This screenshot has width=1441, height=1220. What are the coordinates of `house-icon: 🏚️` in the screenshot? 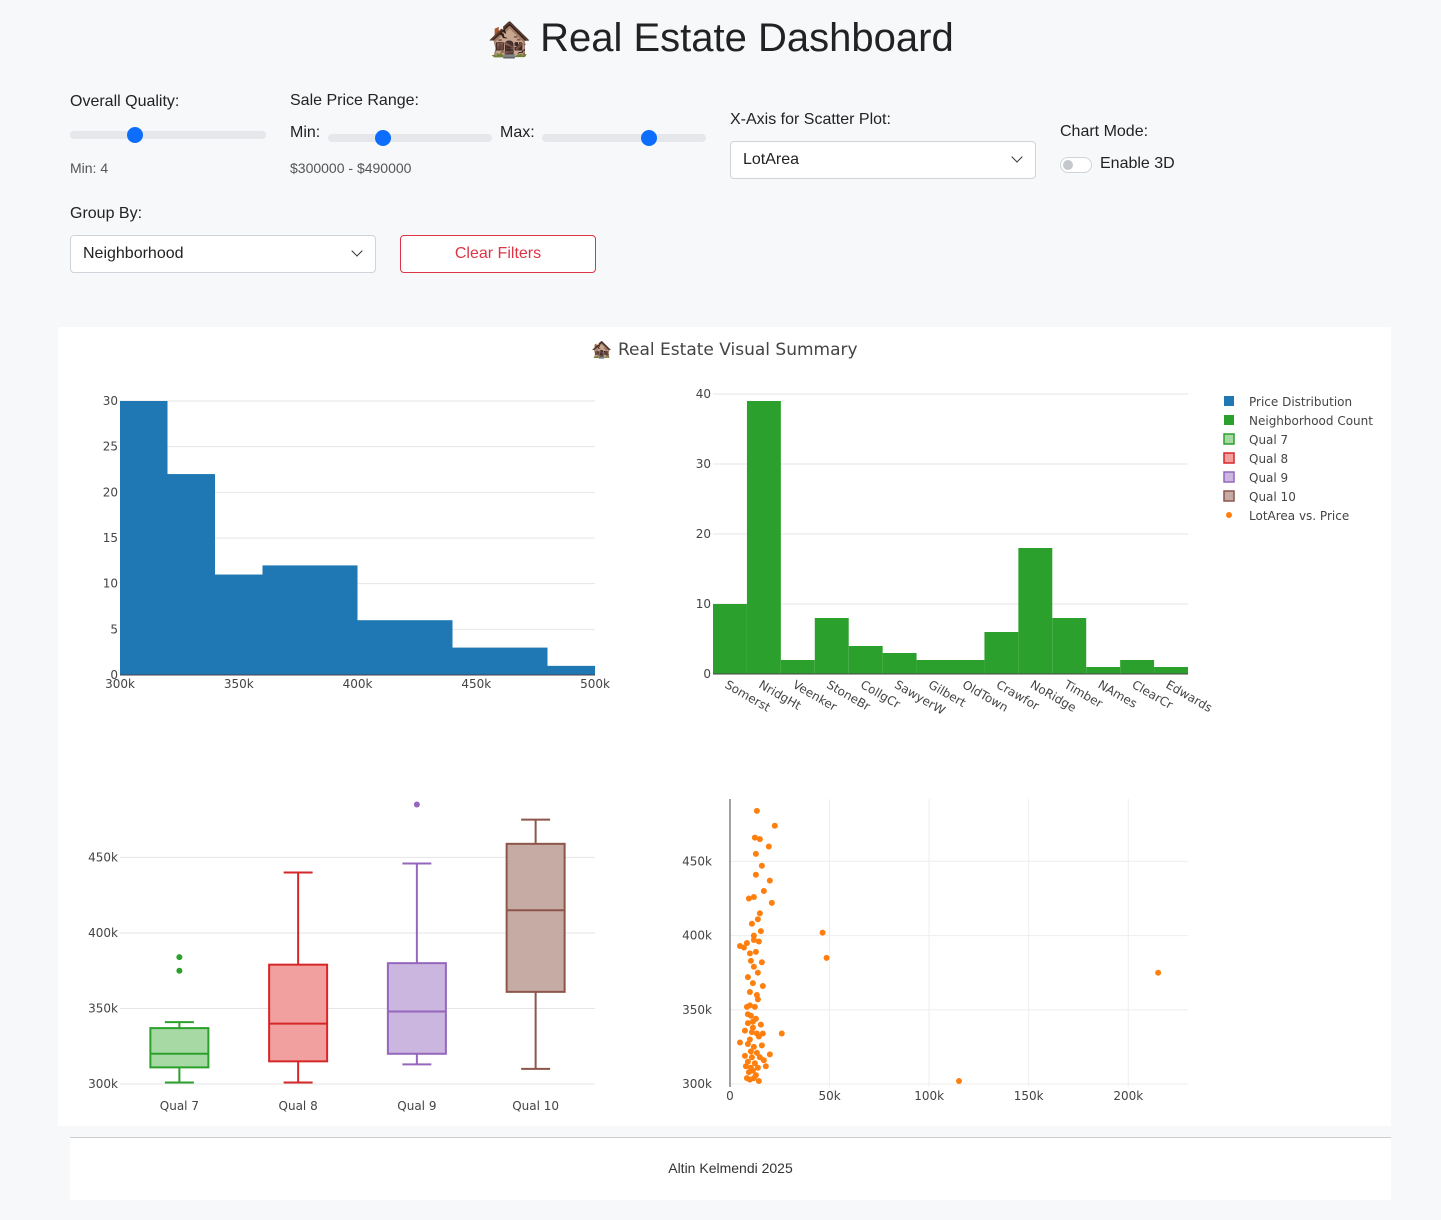 It's located at (510, 38).